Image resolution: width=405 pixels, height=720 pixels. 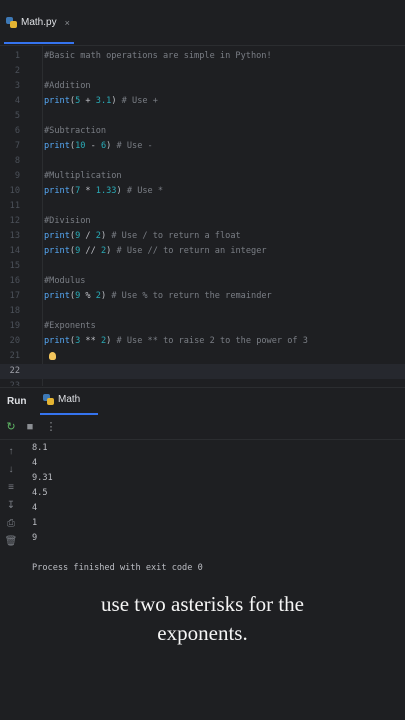 I want to click on line-number: 23, so click(x=14, y=383).